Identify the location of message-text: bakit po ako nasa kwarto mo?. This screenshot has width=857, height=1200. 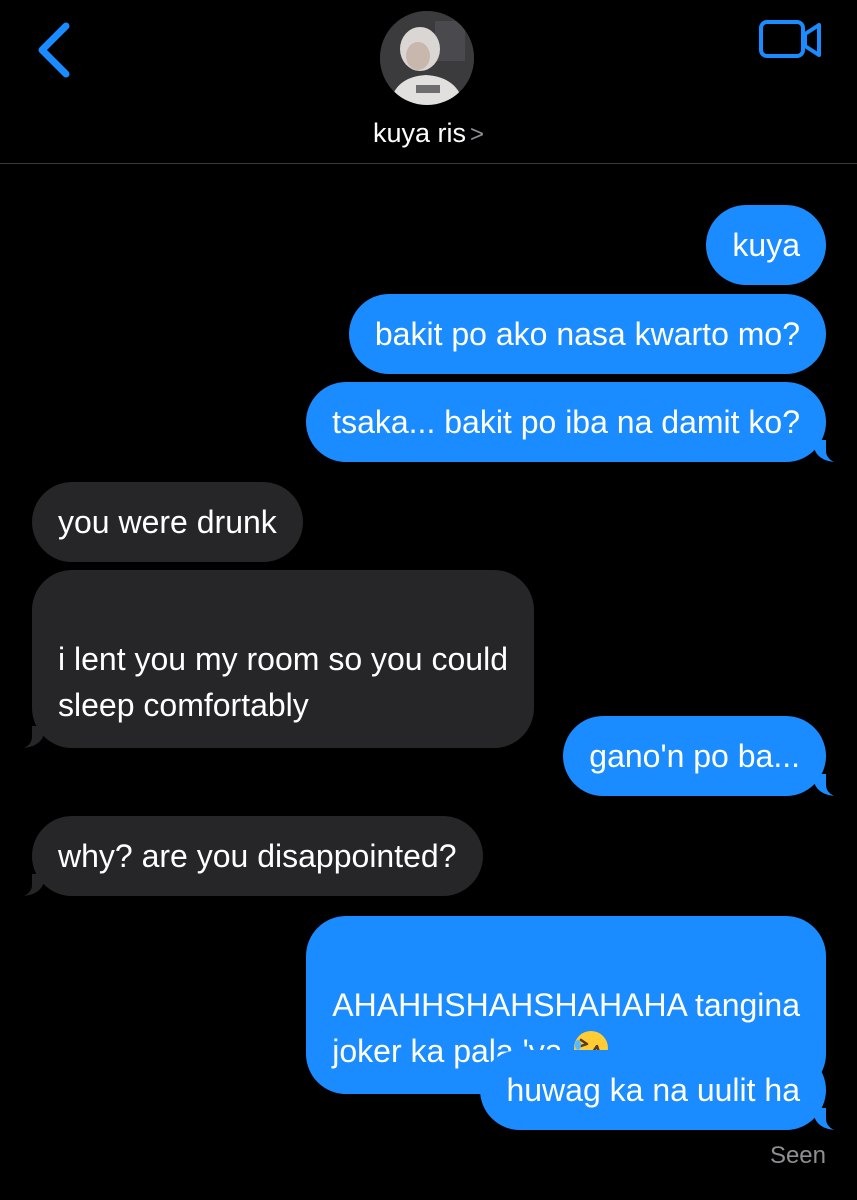
(587, 334).